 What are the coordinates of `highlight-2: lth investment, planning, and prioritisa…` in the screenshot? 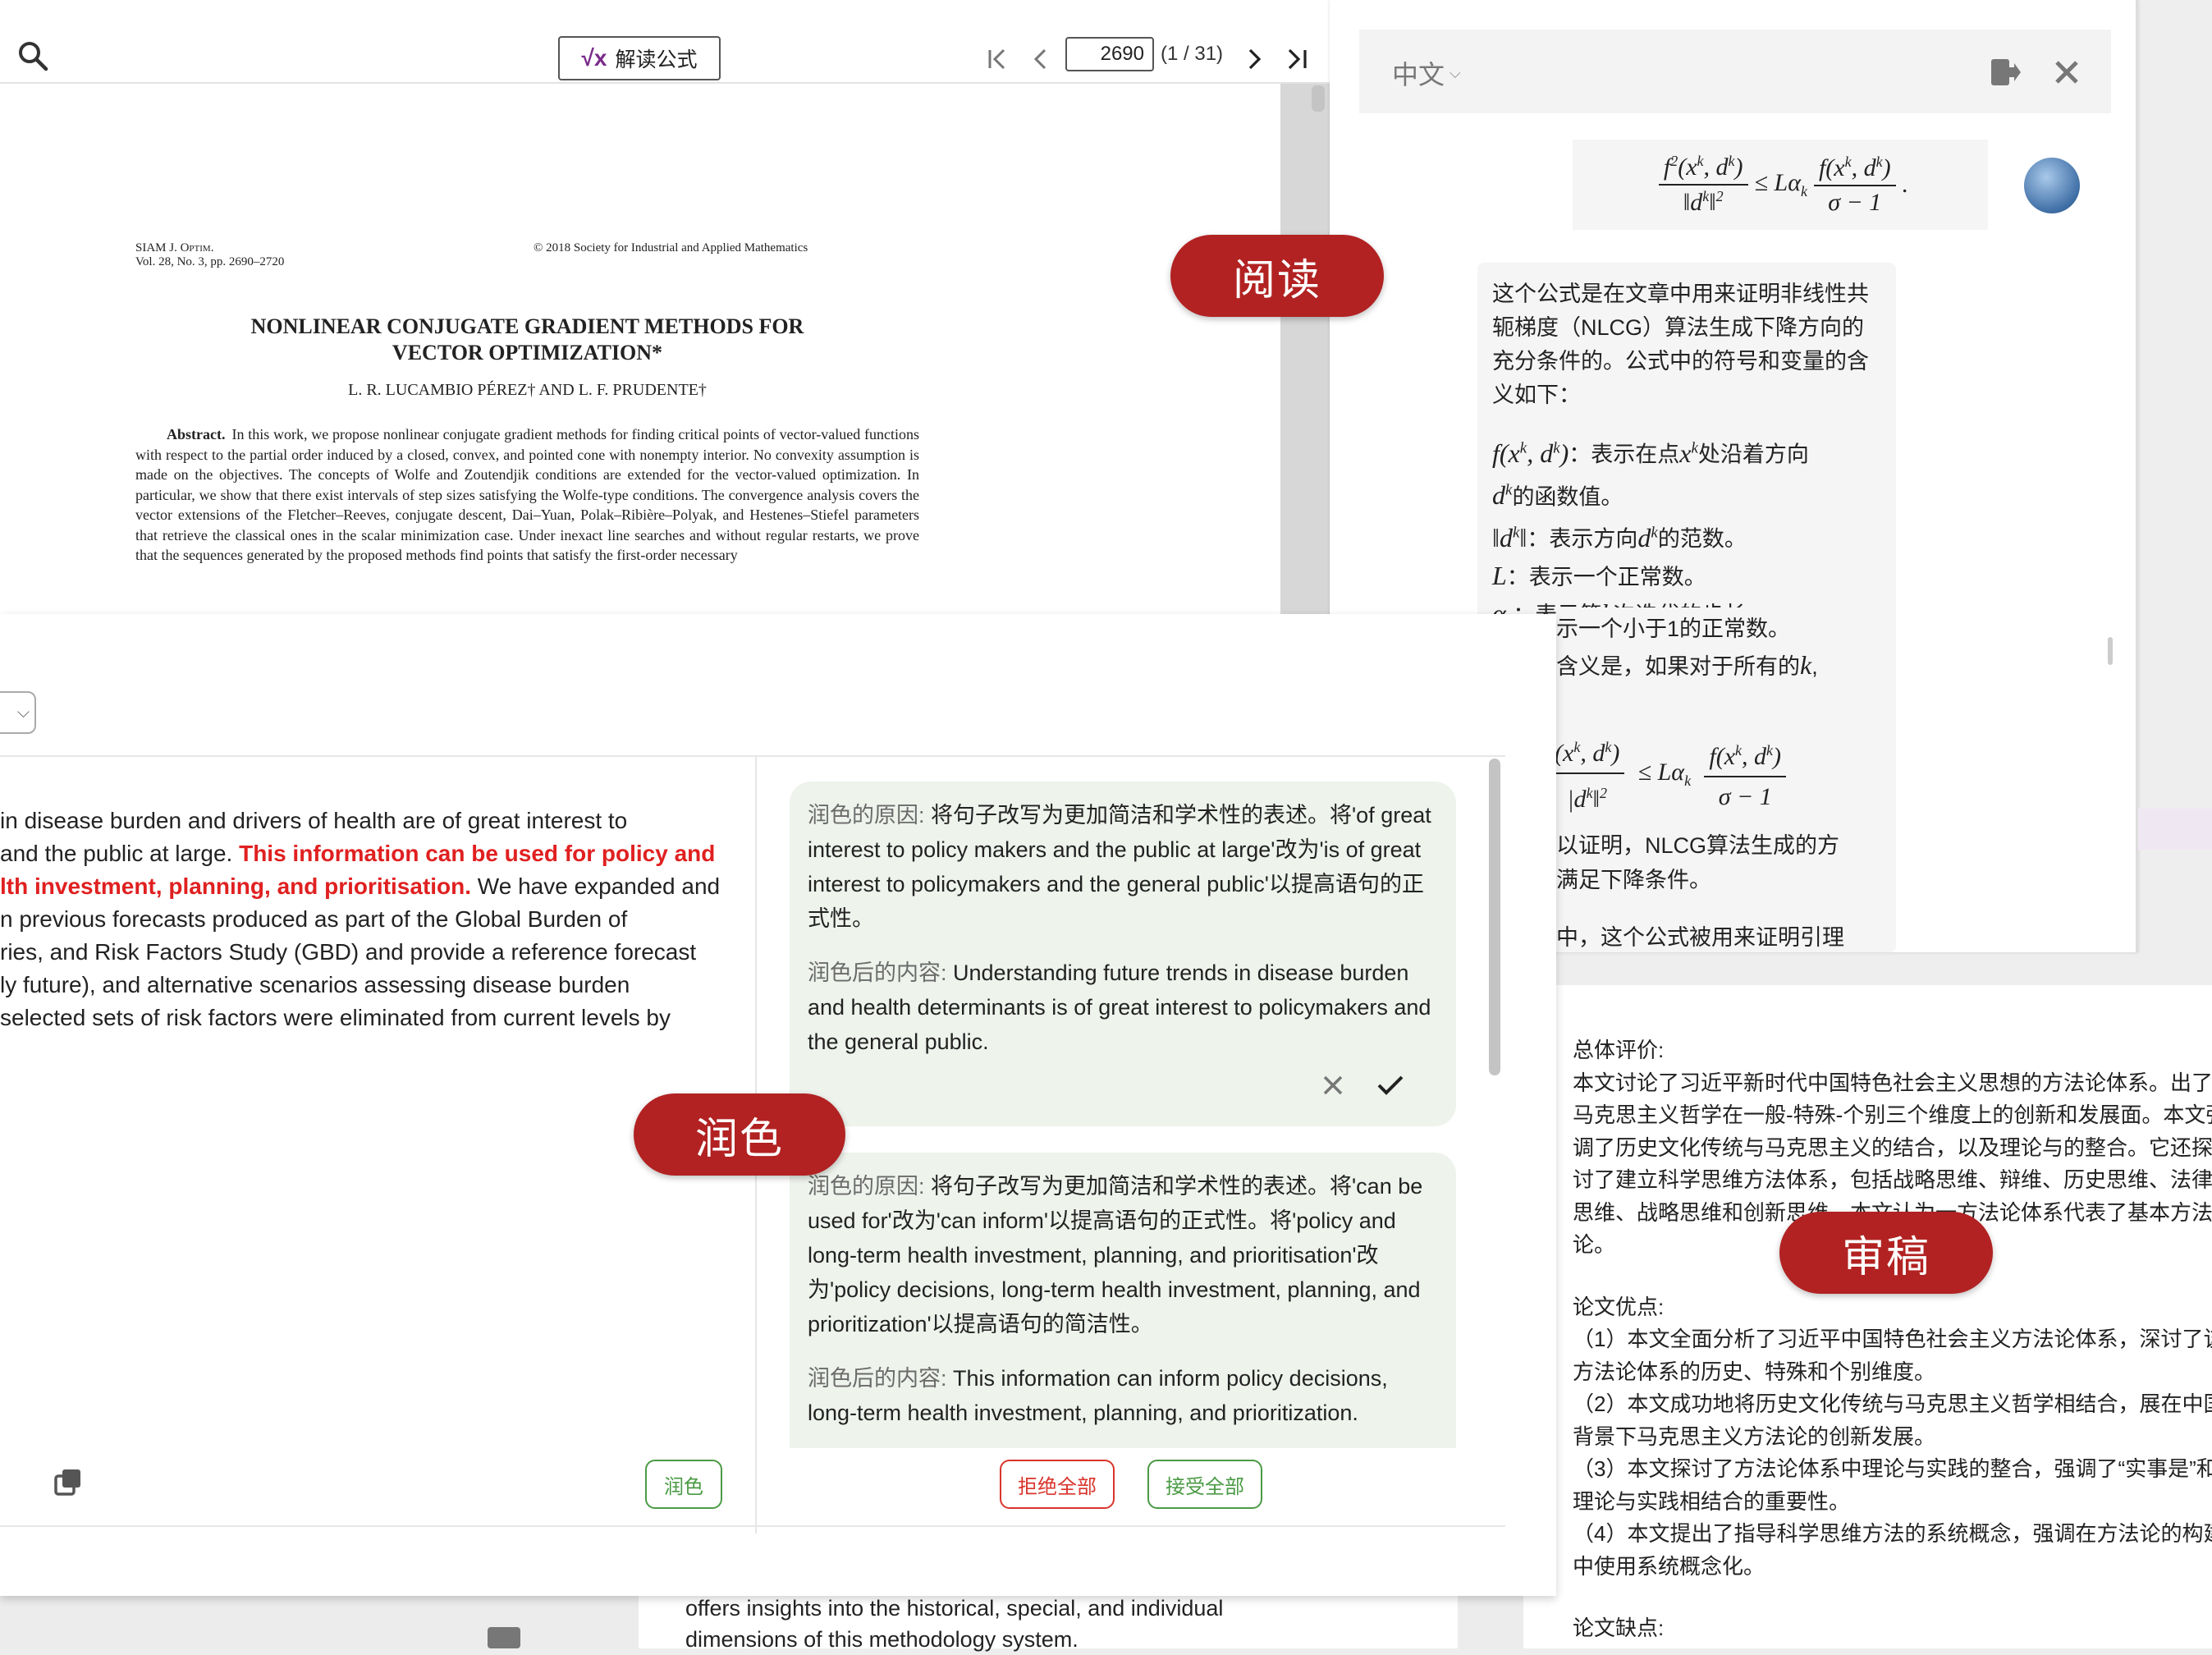 It's located at (236, 886).